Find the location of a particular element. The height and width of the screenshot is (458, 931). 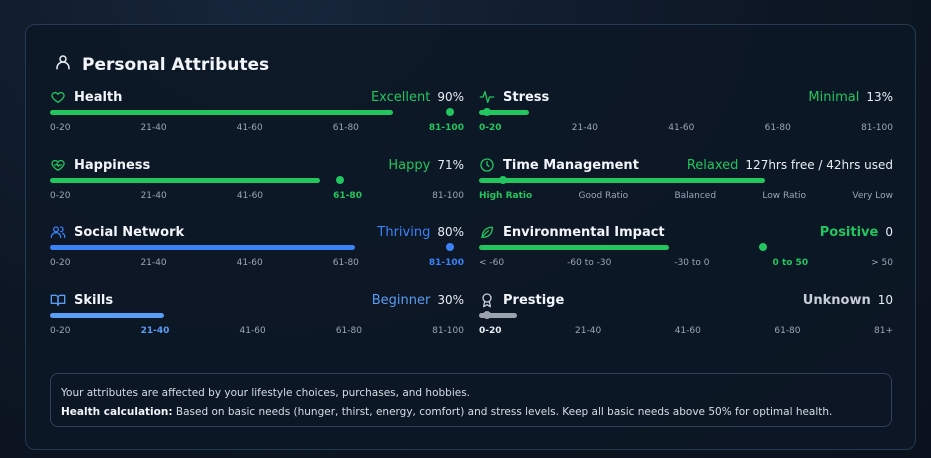

tick-label: Balanced is located at coordinates (695, 196).